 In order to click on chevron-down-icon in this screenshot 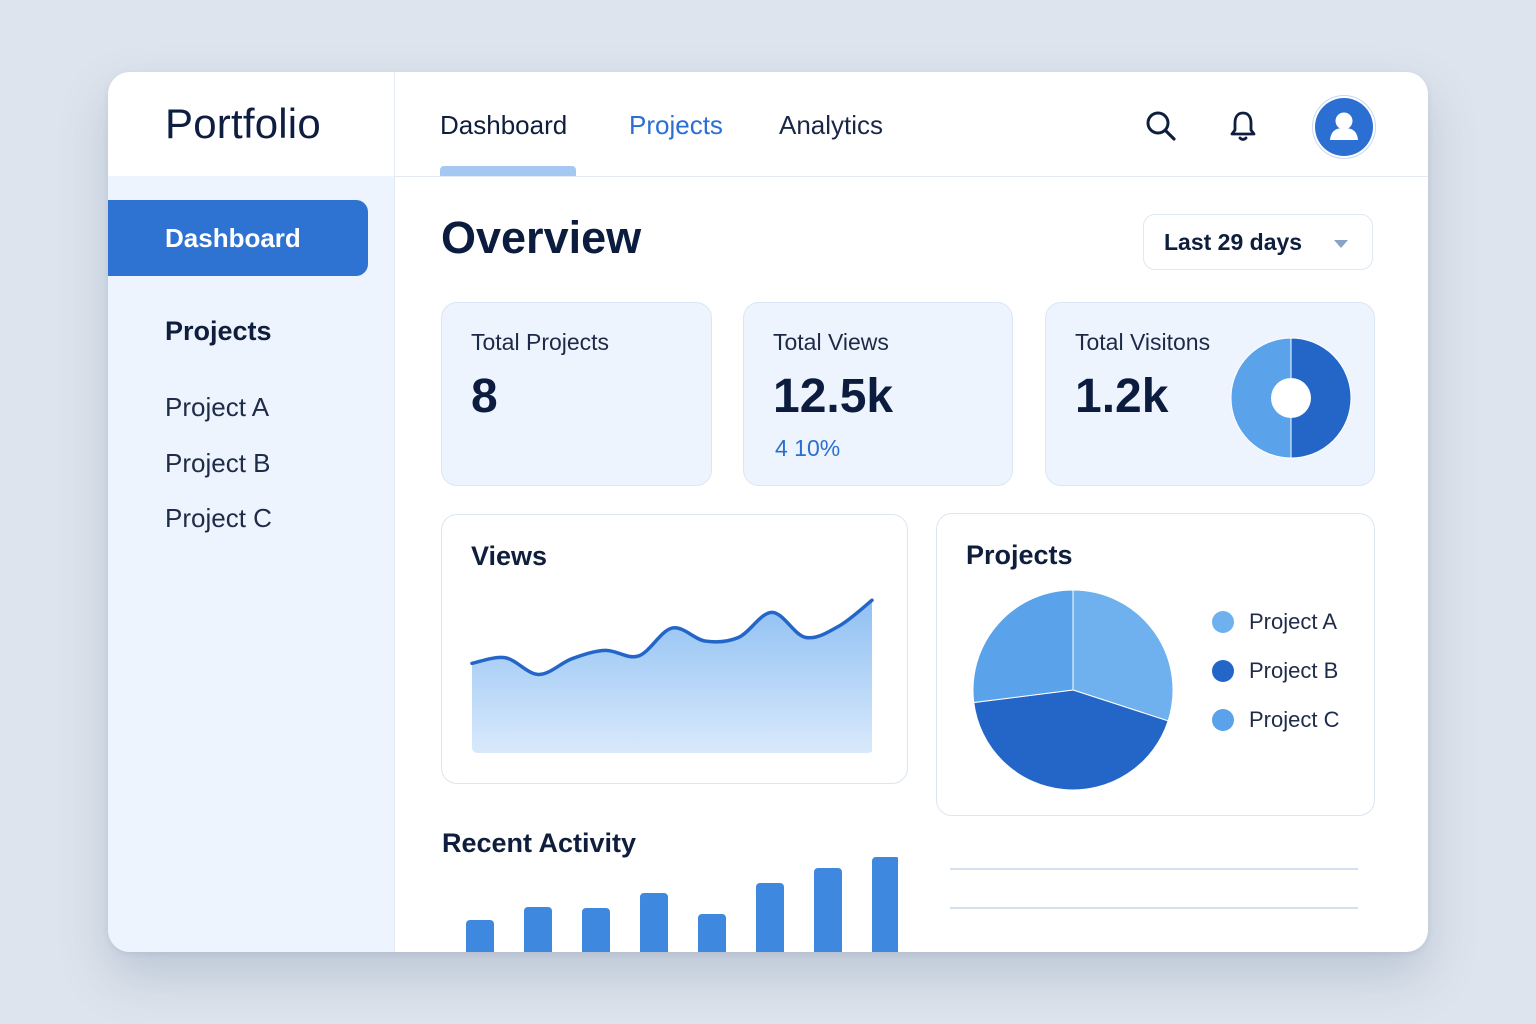, I will do `click(1341, 244)`.